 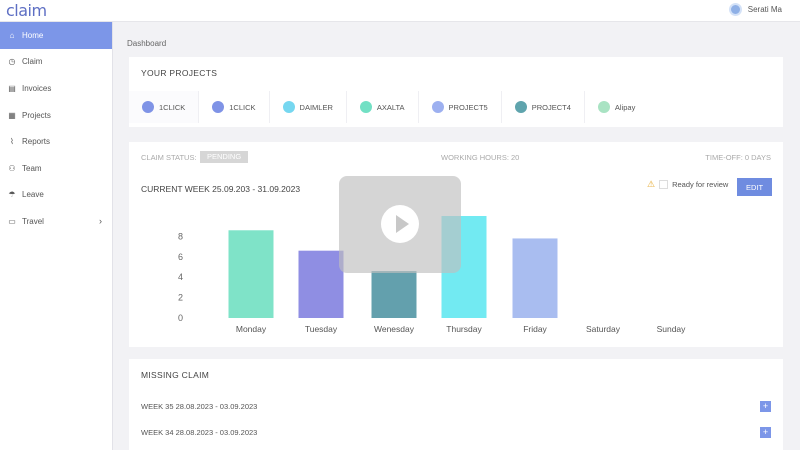 What do you see at coordinates (36, 115) in the screenshot?
I see `sidebar-item-label: Projects` at bounding box center [36, 115].